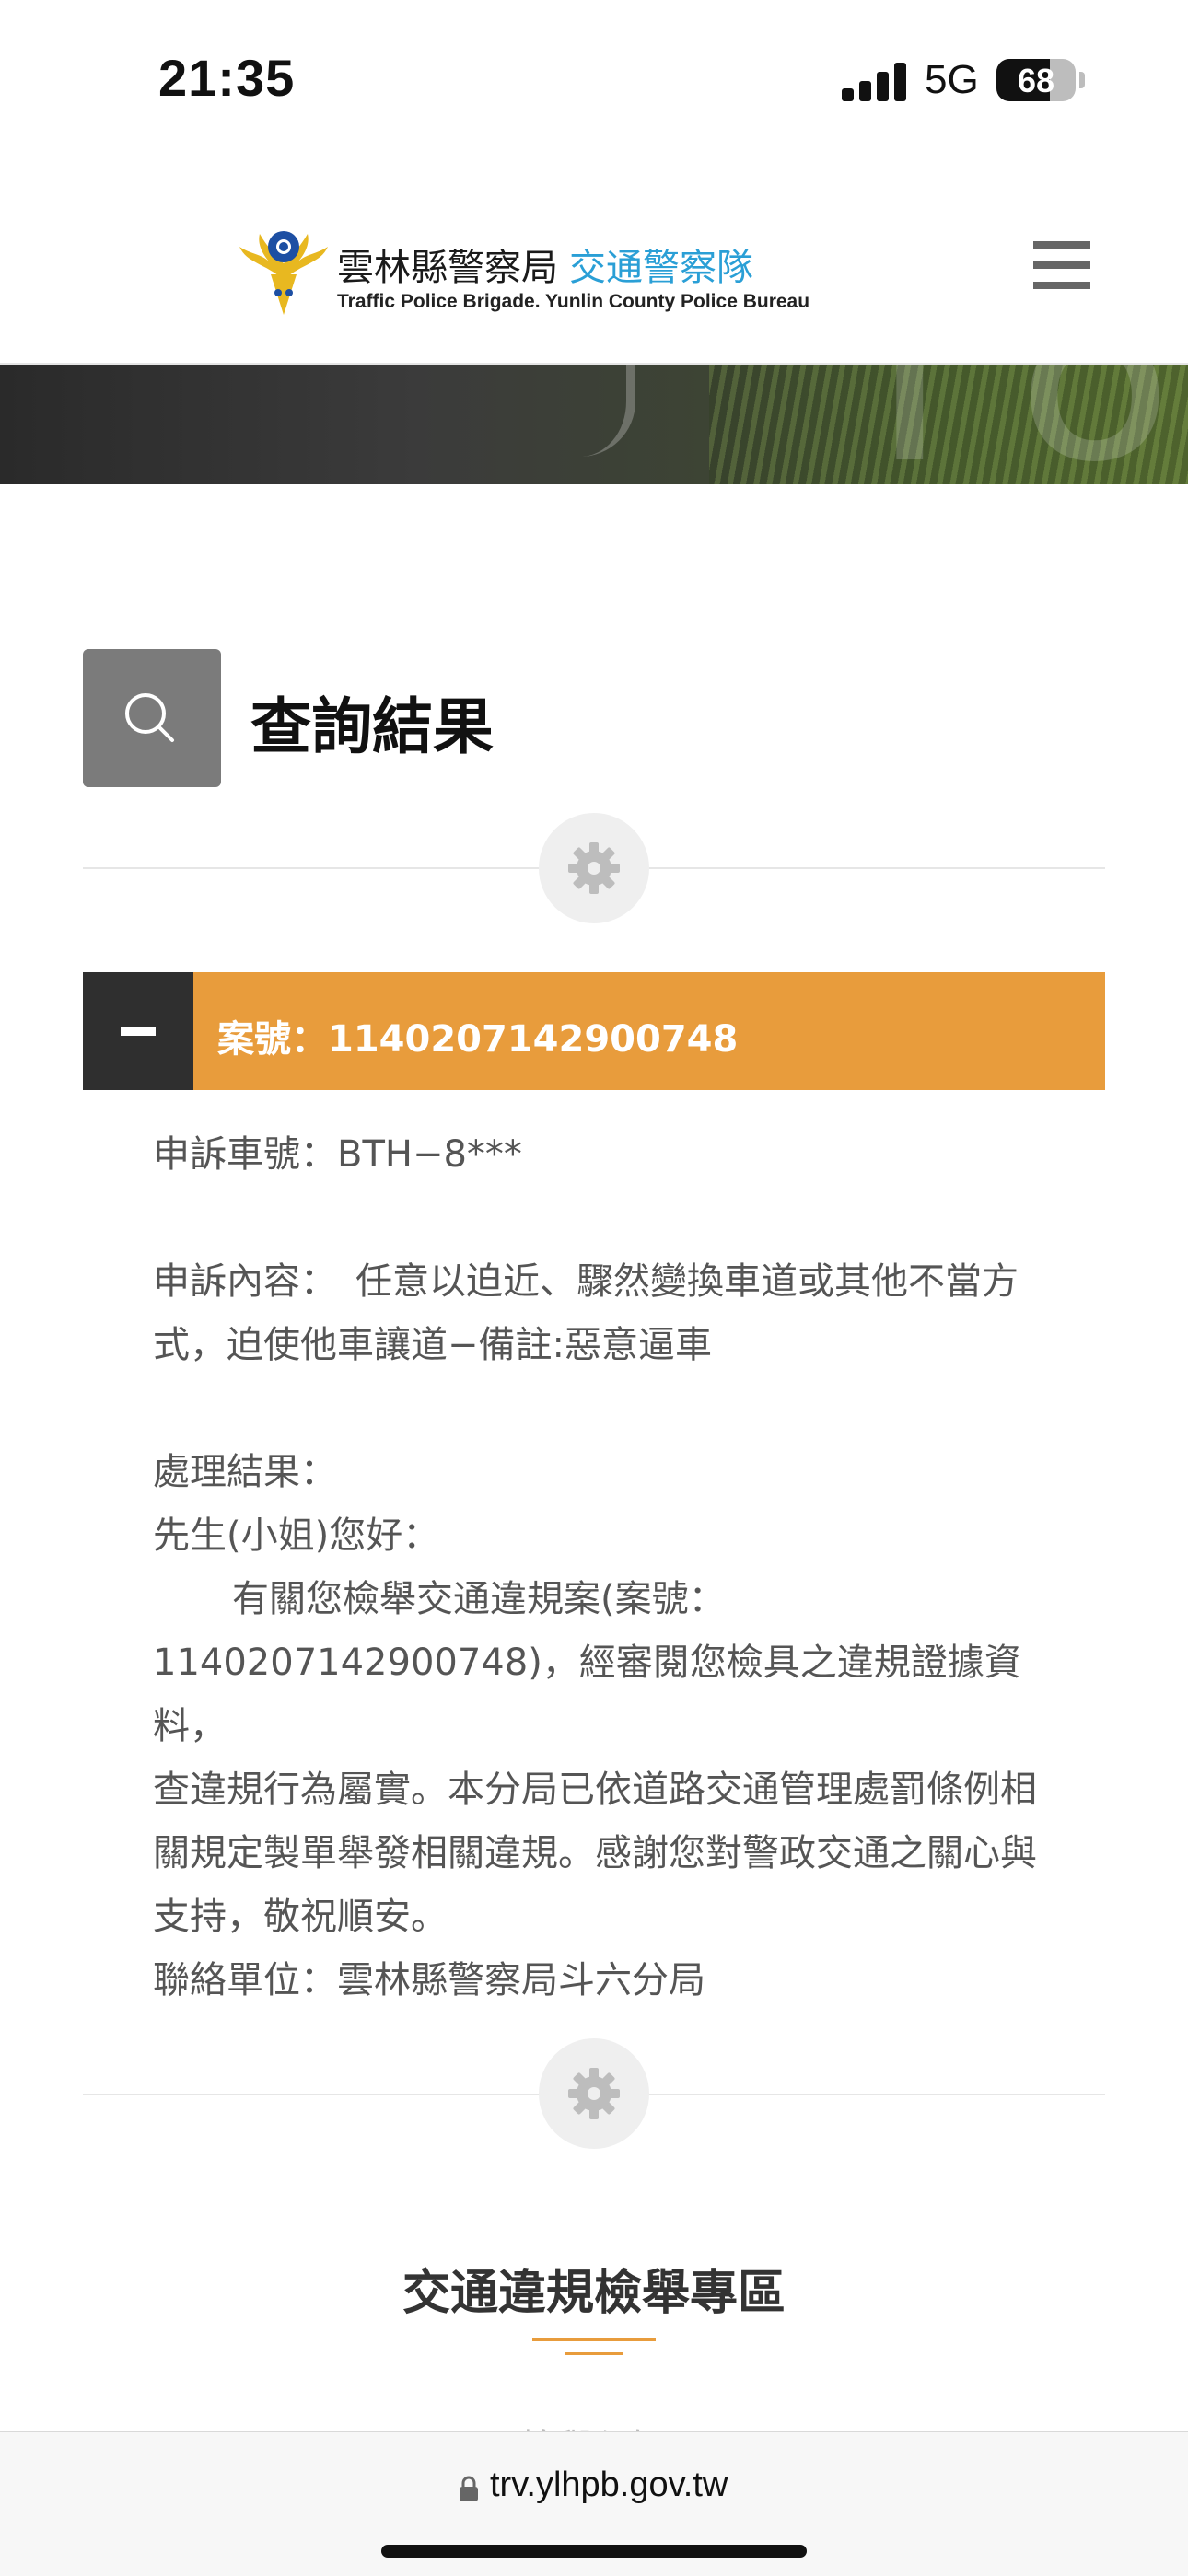 The height and width of the screenshot is (2576, 1188). I want to click on battery-tip, so click(1082, 80).